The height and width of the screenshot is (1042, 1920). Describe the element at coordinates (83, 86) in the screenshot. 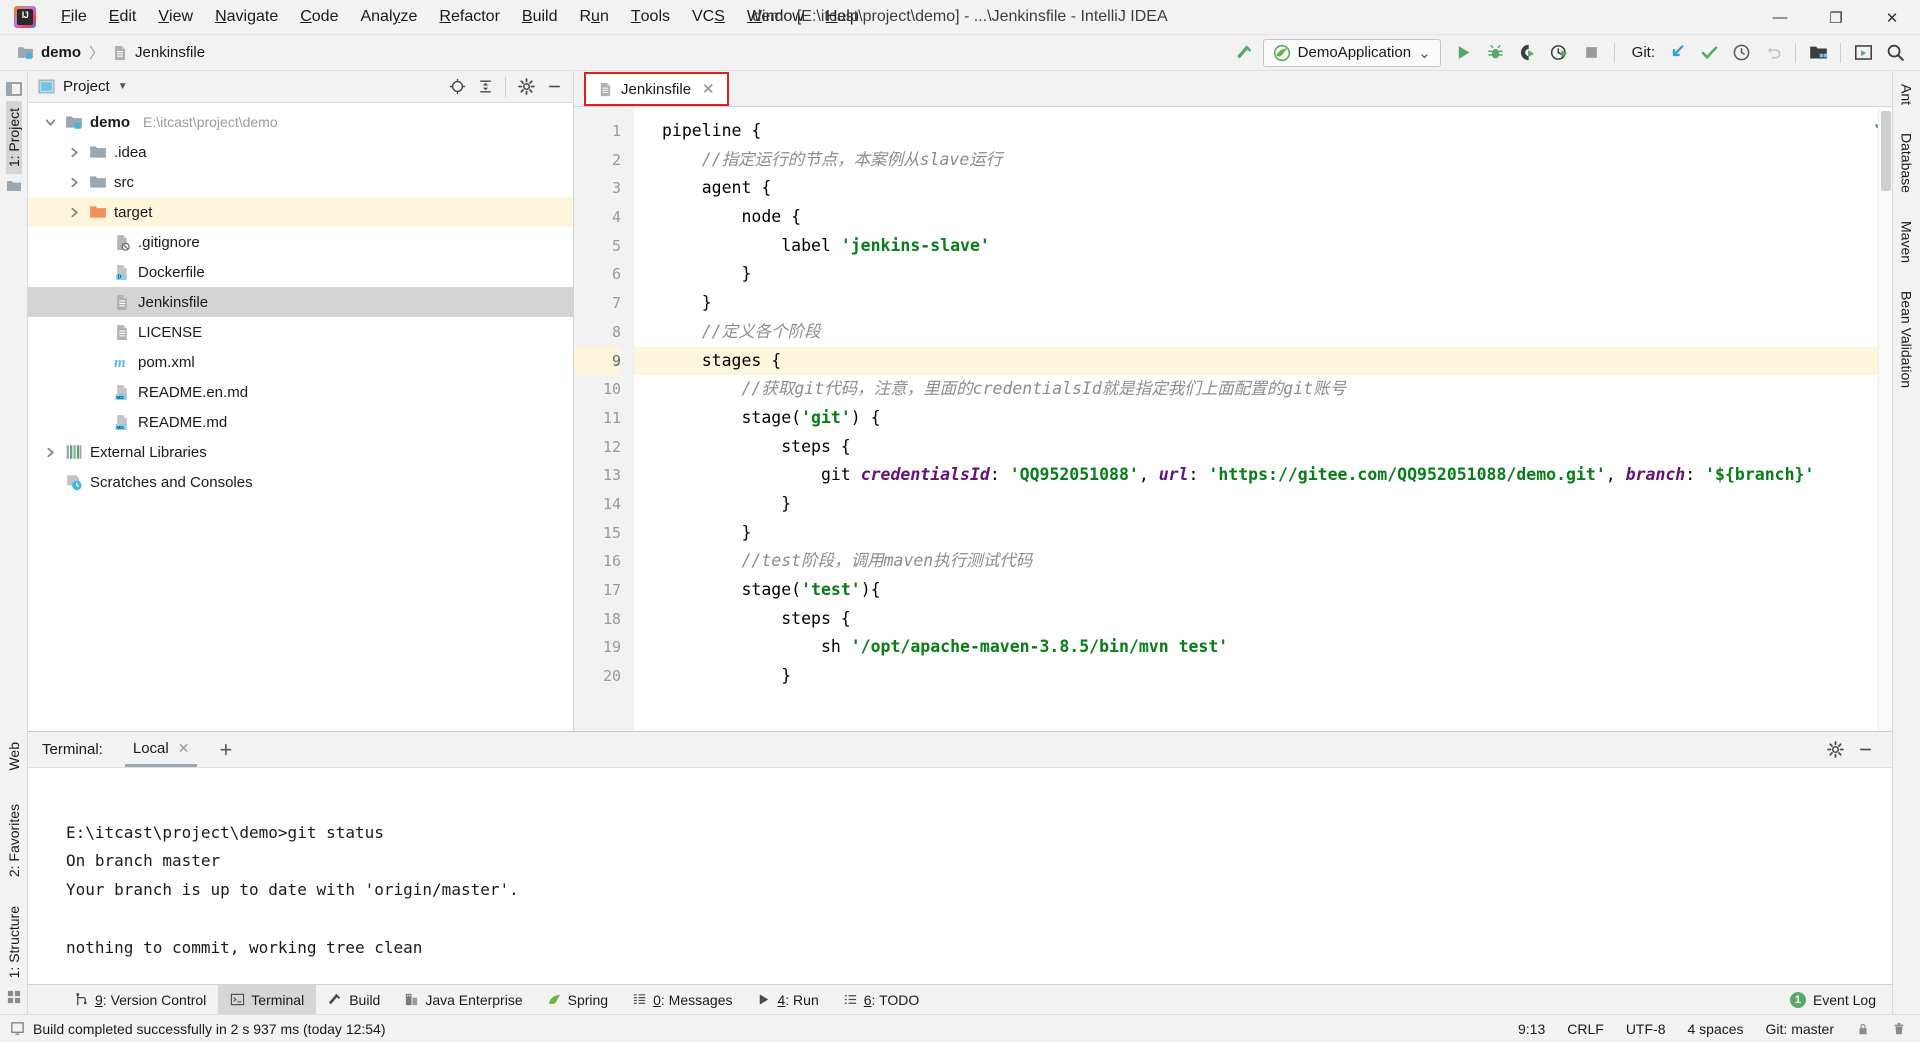

I see `project-panel-title: Project ▼` at that location.